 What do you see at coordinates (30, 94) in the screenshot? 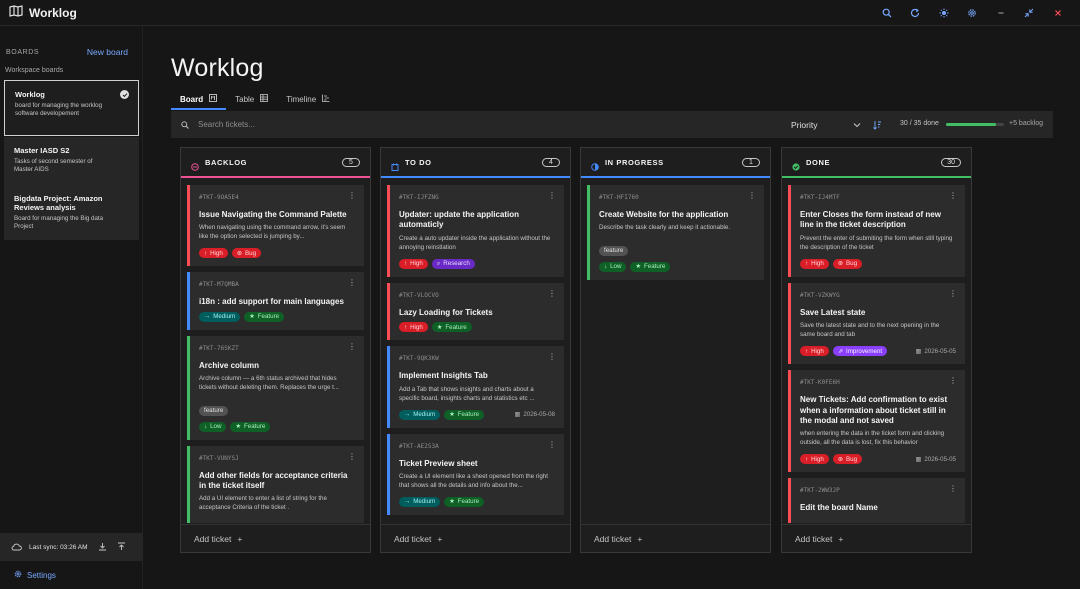
I see `board-name: Worklog` at bounding box center [30, 94].